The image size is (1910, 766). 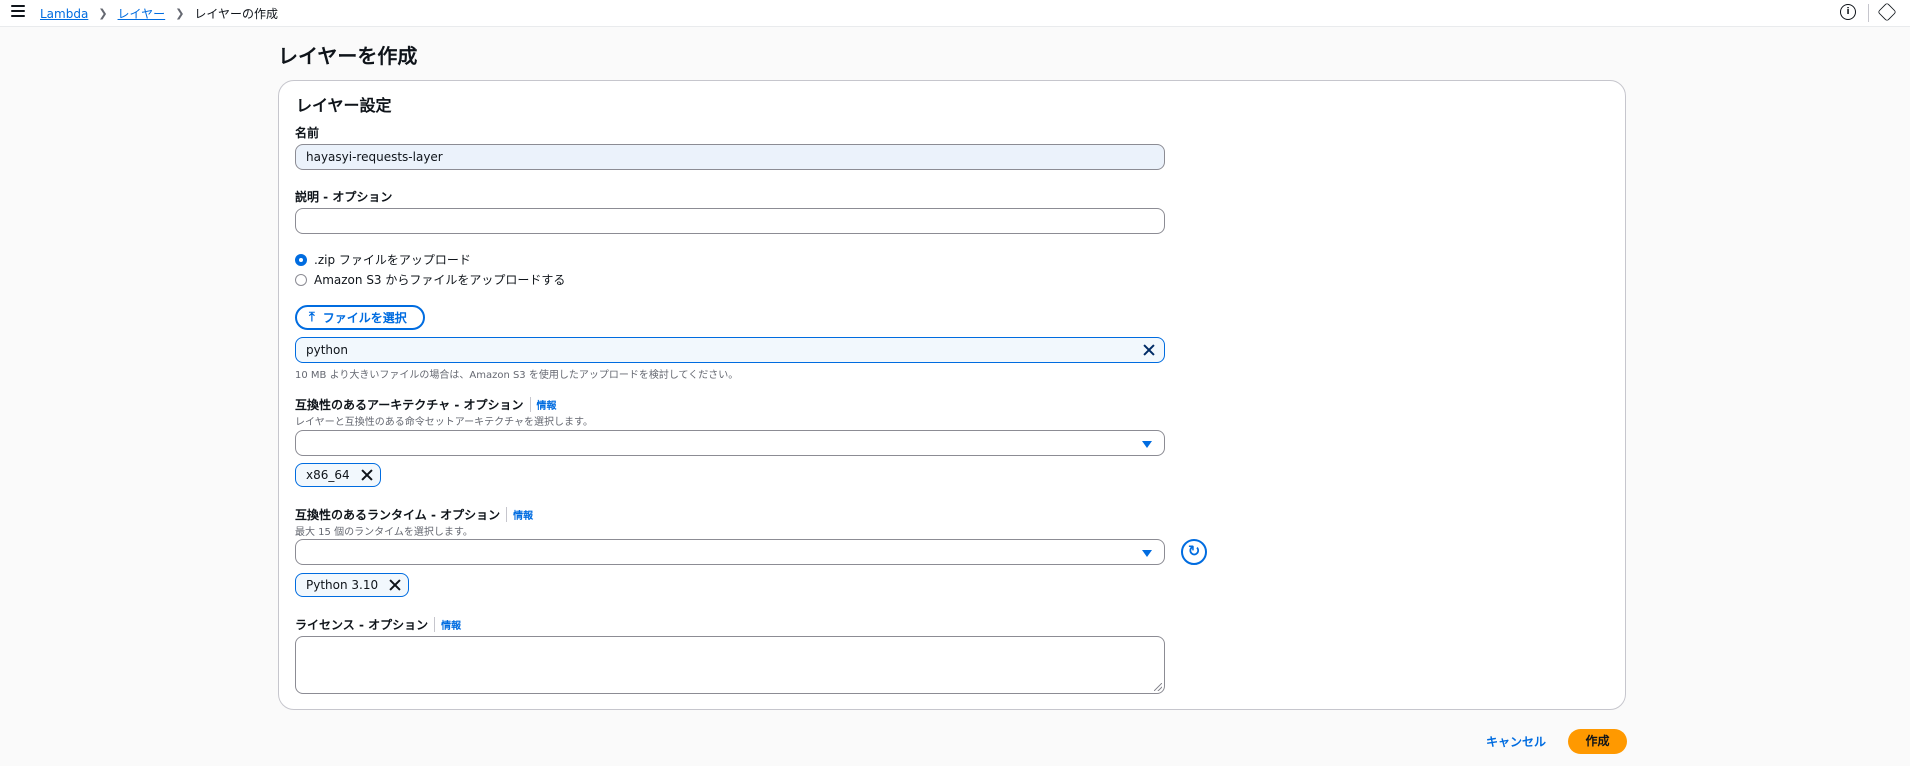 I want to click on runtime-label: 互換性のあるランタイム - オプション 情報, so click(x=414, y=514).